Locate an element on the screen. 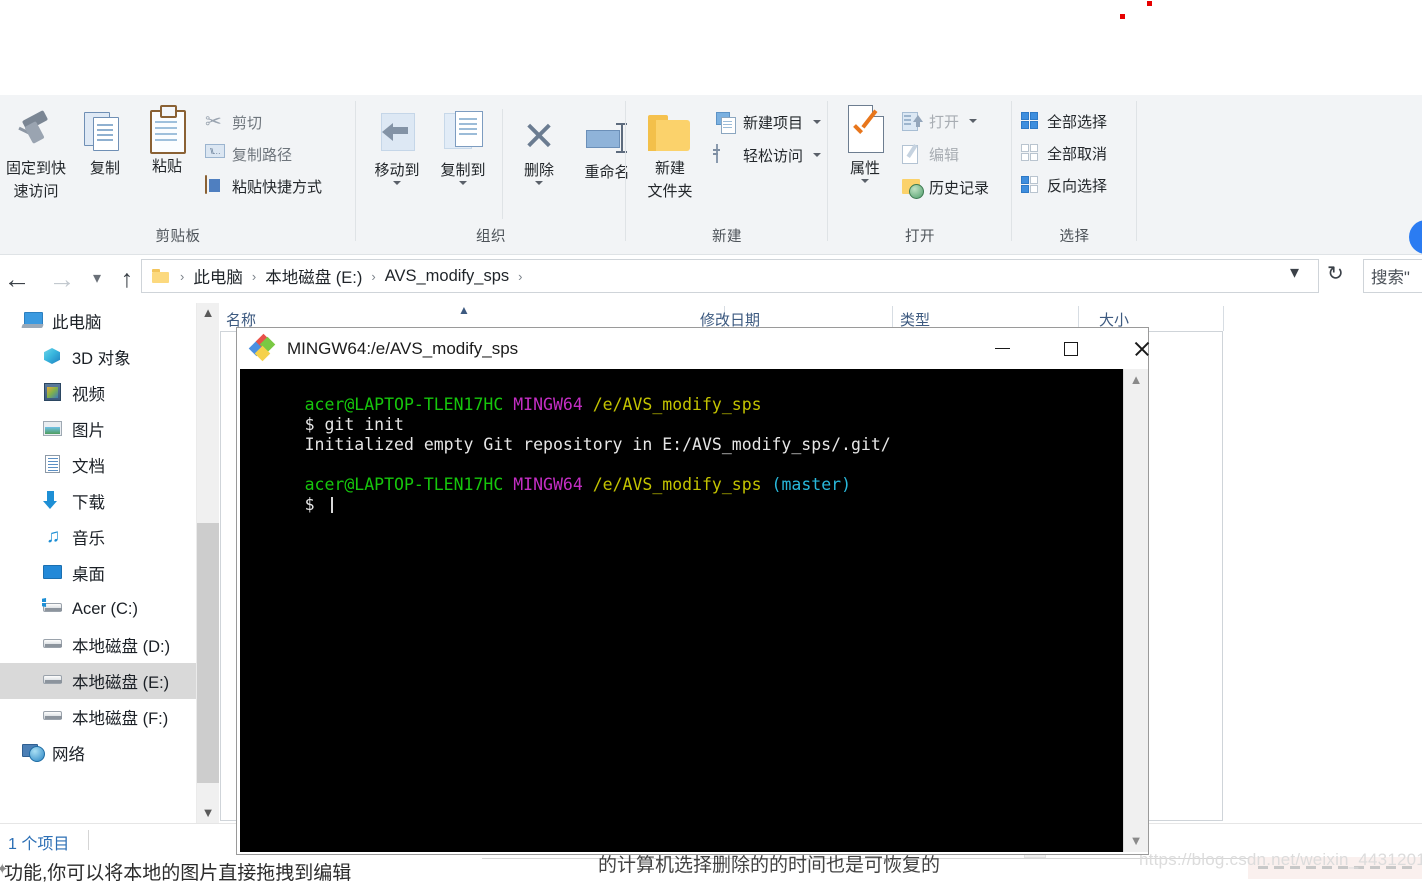 This screenshot has height=885, width=1422. properties-icon is located at coordinates (865, 130).